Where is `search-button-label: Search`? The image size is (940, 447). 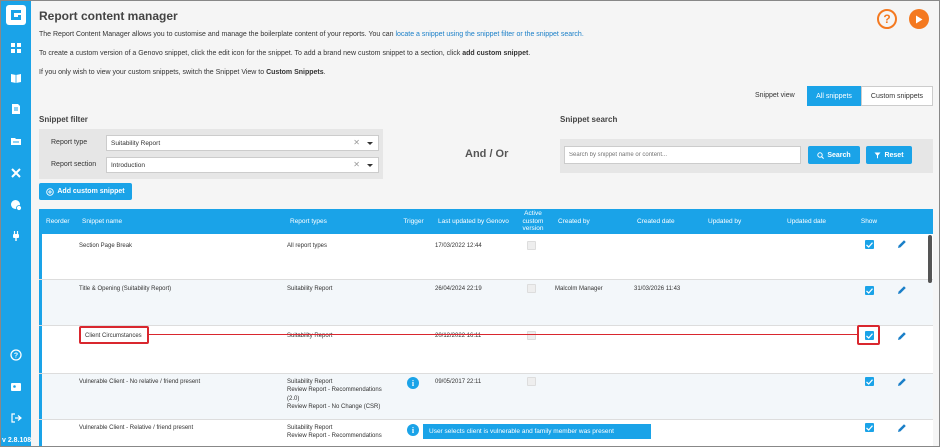 search-button-label: Search is located at coordinates (839, 155).